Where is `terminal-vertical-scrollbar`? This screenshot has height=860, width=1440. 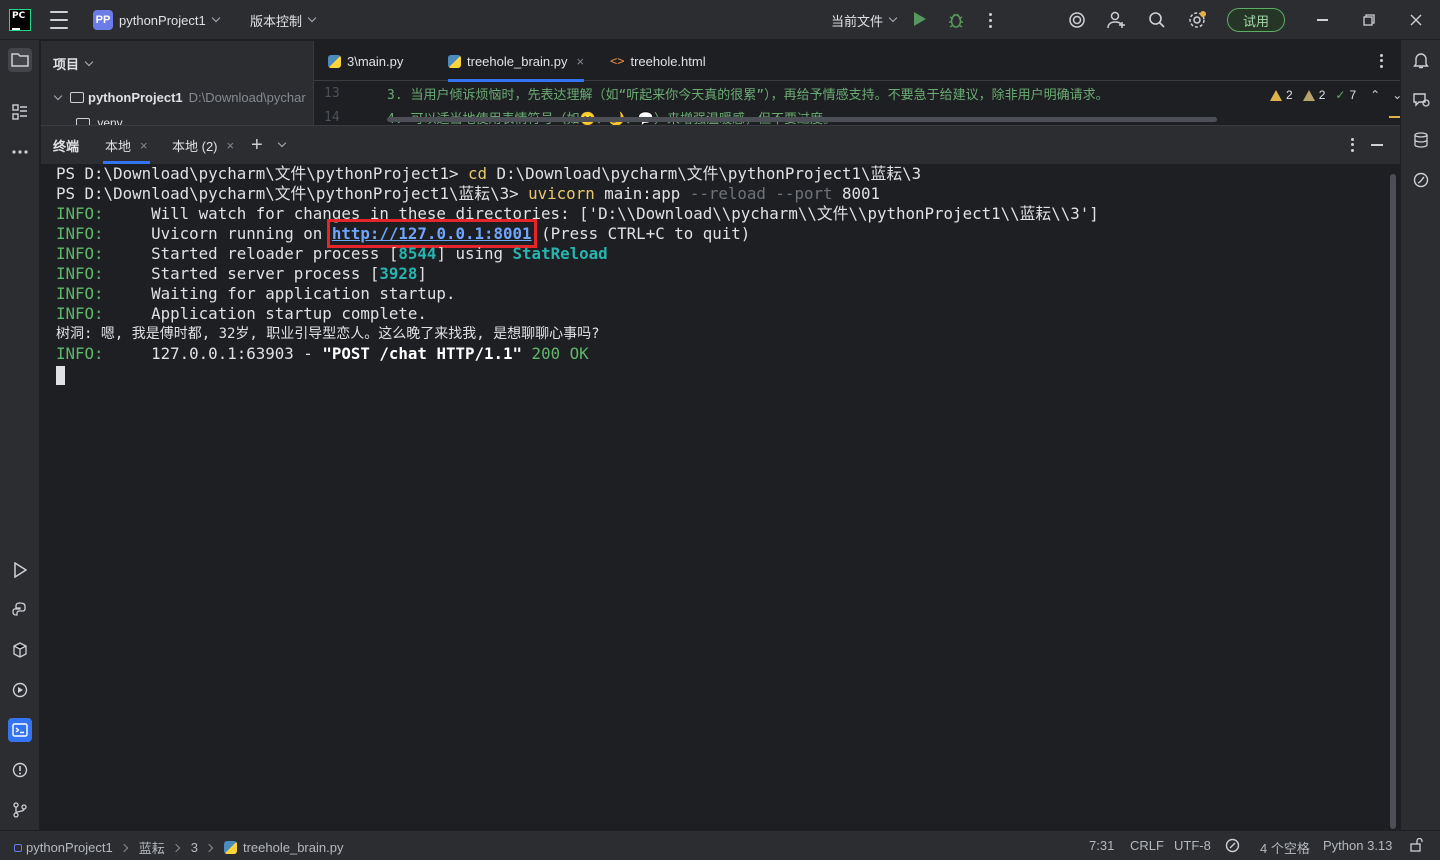
terminal-vertical-scrollbar is located at coordinates (1393, 501).